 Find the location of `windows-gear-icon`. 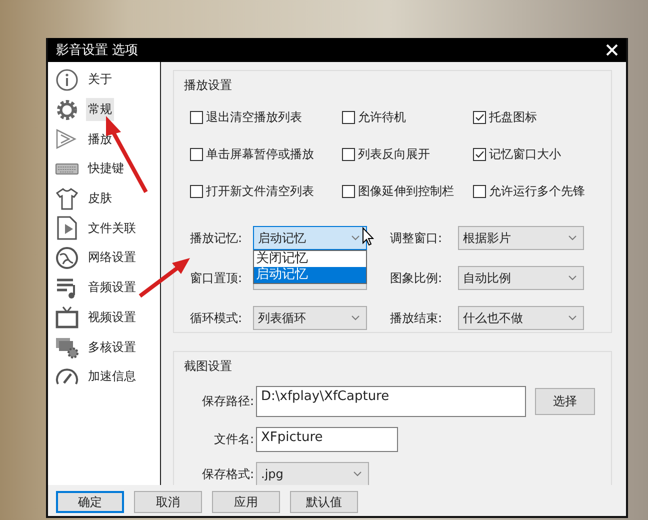

windows-gear-icon is located at coordinates (67, 347).